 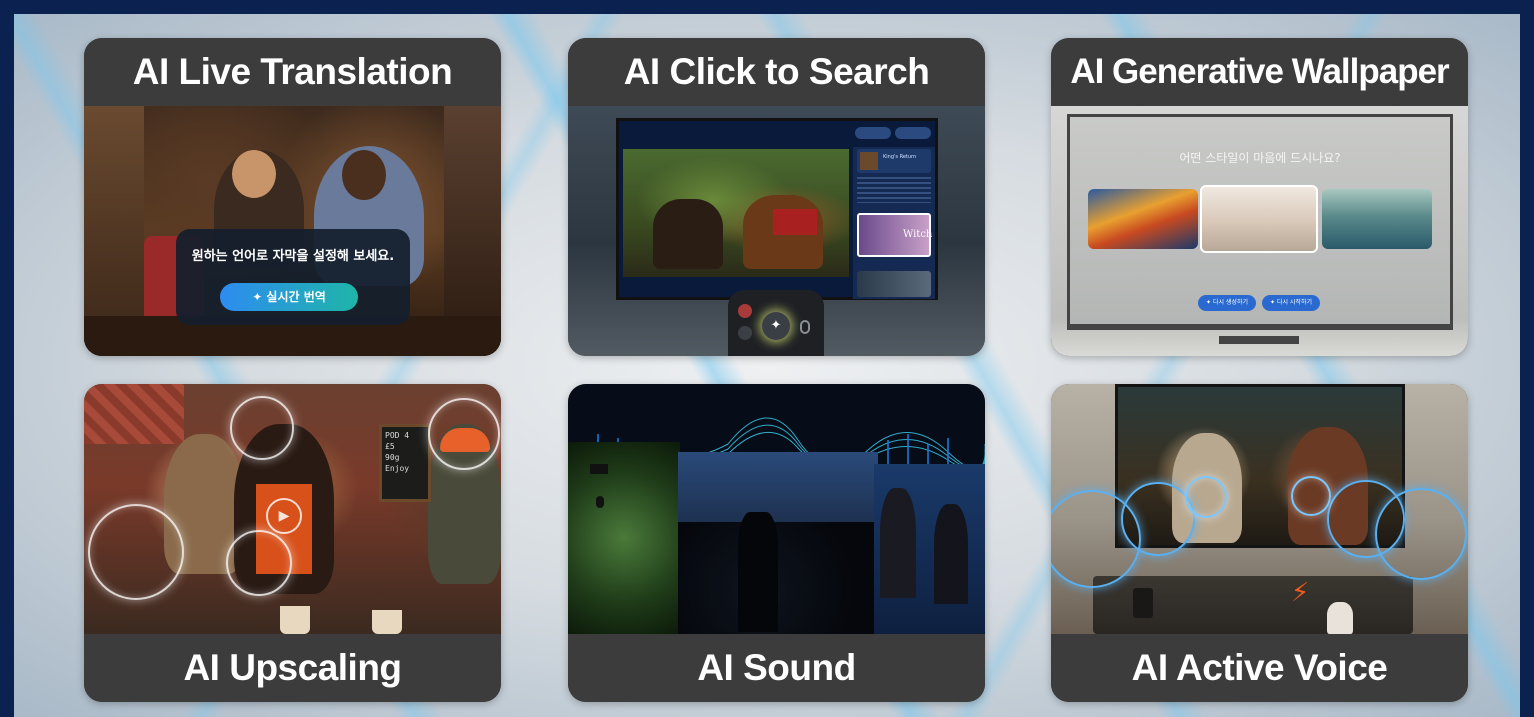 I want to click on card-ai-upscaling: POD 4 £5 90g Enjoy ▶ AI Upscaling, so click(x=292, y=543).